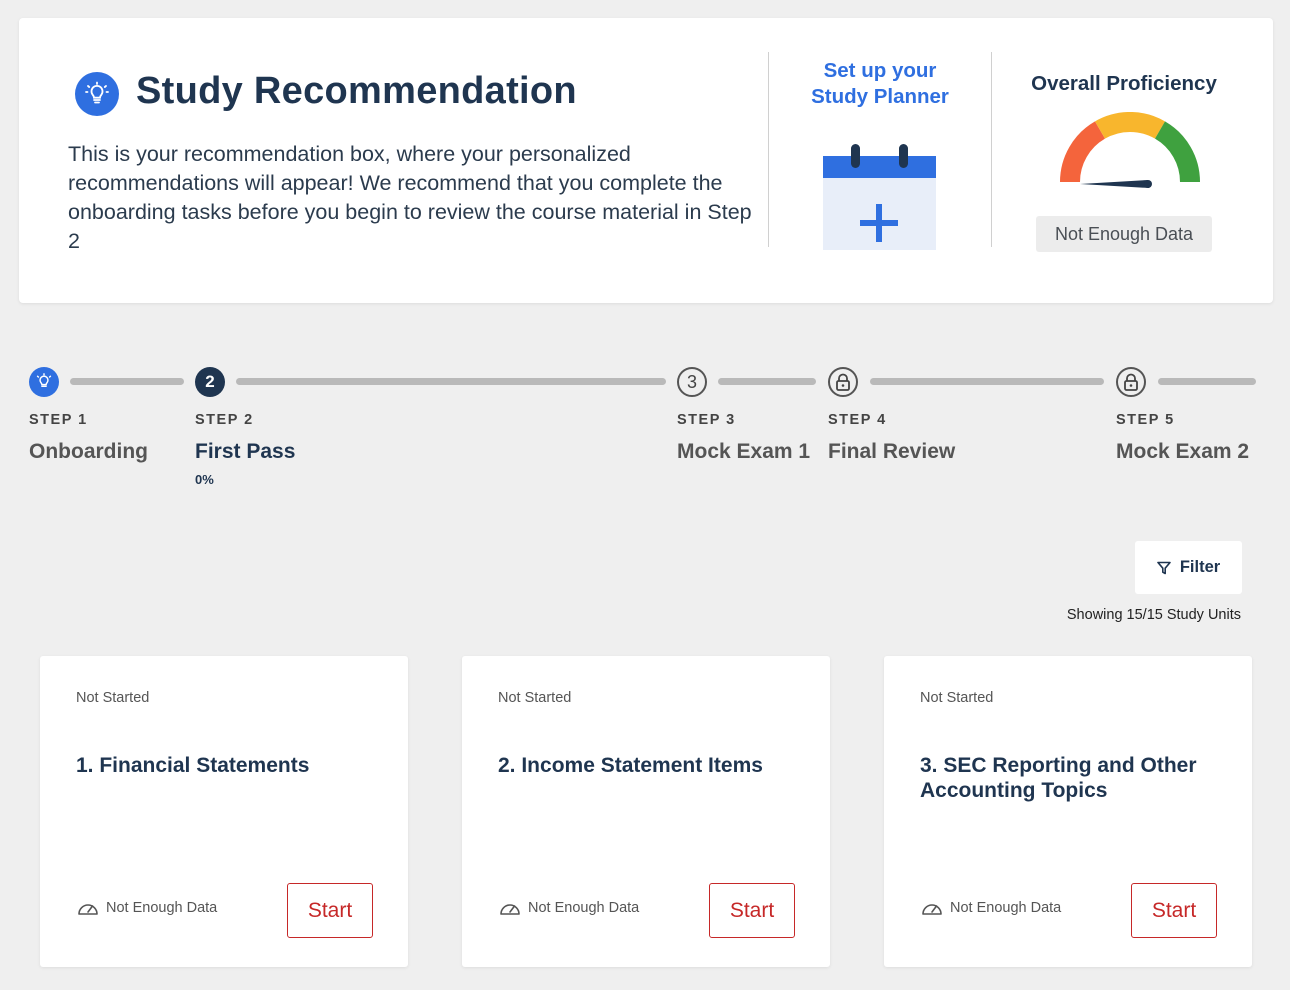 The image size is (1290, 990). What do you see at coordinates (204, 479) in the screenshot?
I see `step-2-progress: 0%` at bounding box center [204, 479].